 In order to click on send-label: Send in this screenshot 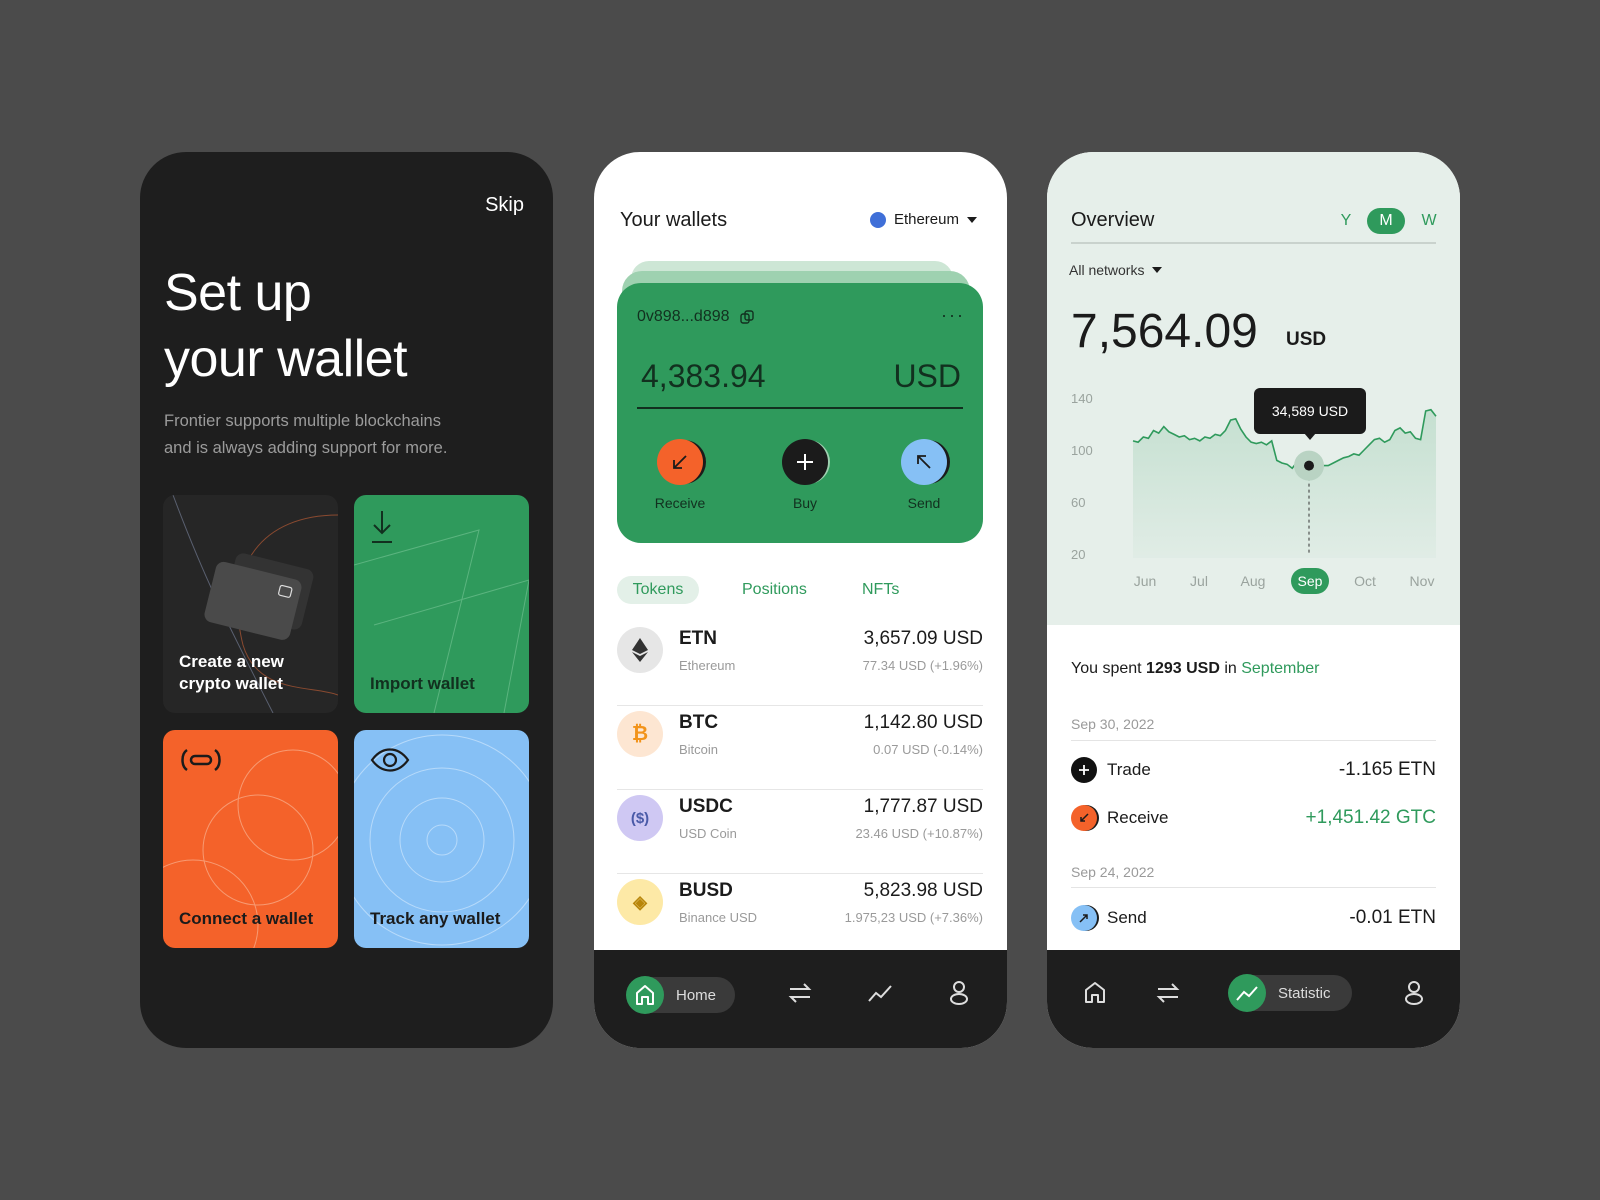, I will do `click(924, 503)`.